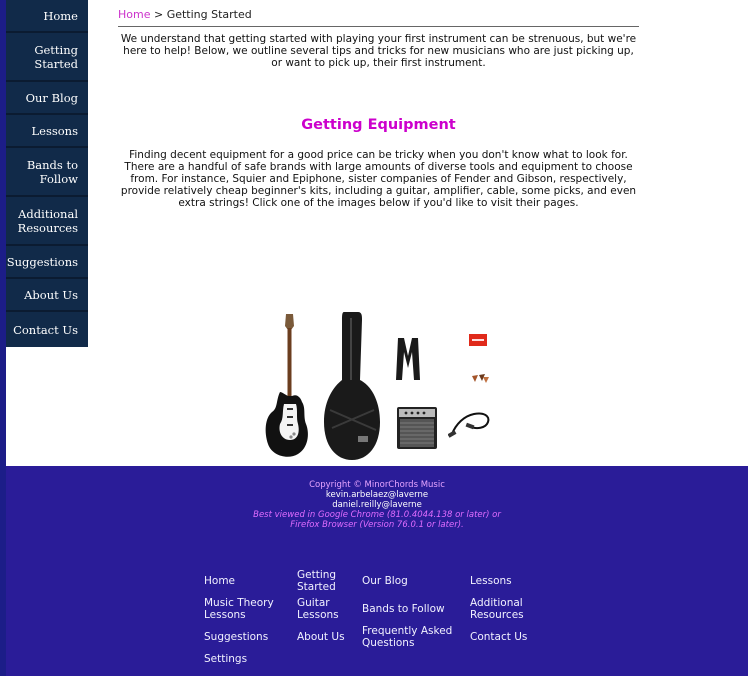 This screenshot has width=748, height=676. Describe the element at coordinates (385, 581) in the screenshot. I see `footer-link-our-blog: Our Blog` at that location.